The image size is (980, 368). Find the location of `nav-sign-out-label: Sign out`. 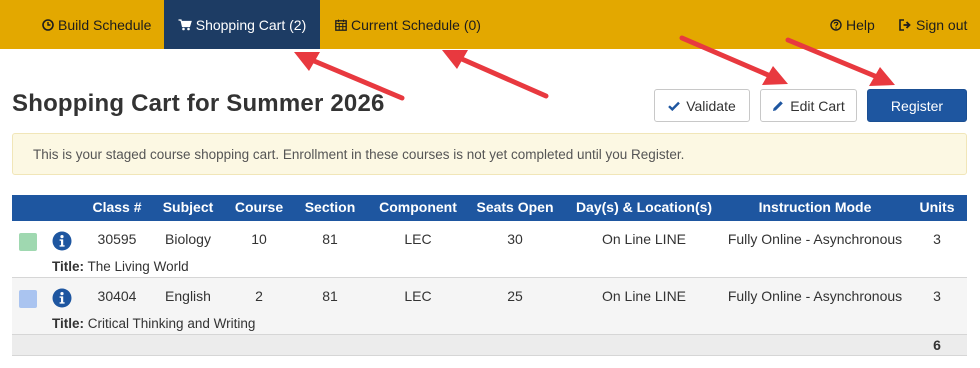

nav-sign-out-label: Sign out is located at coordinates (942, 24).